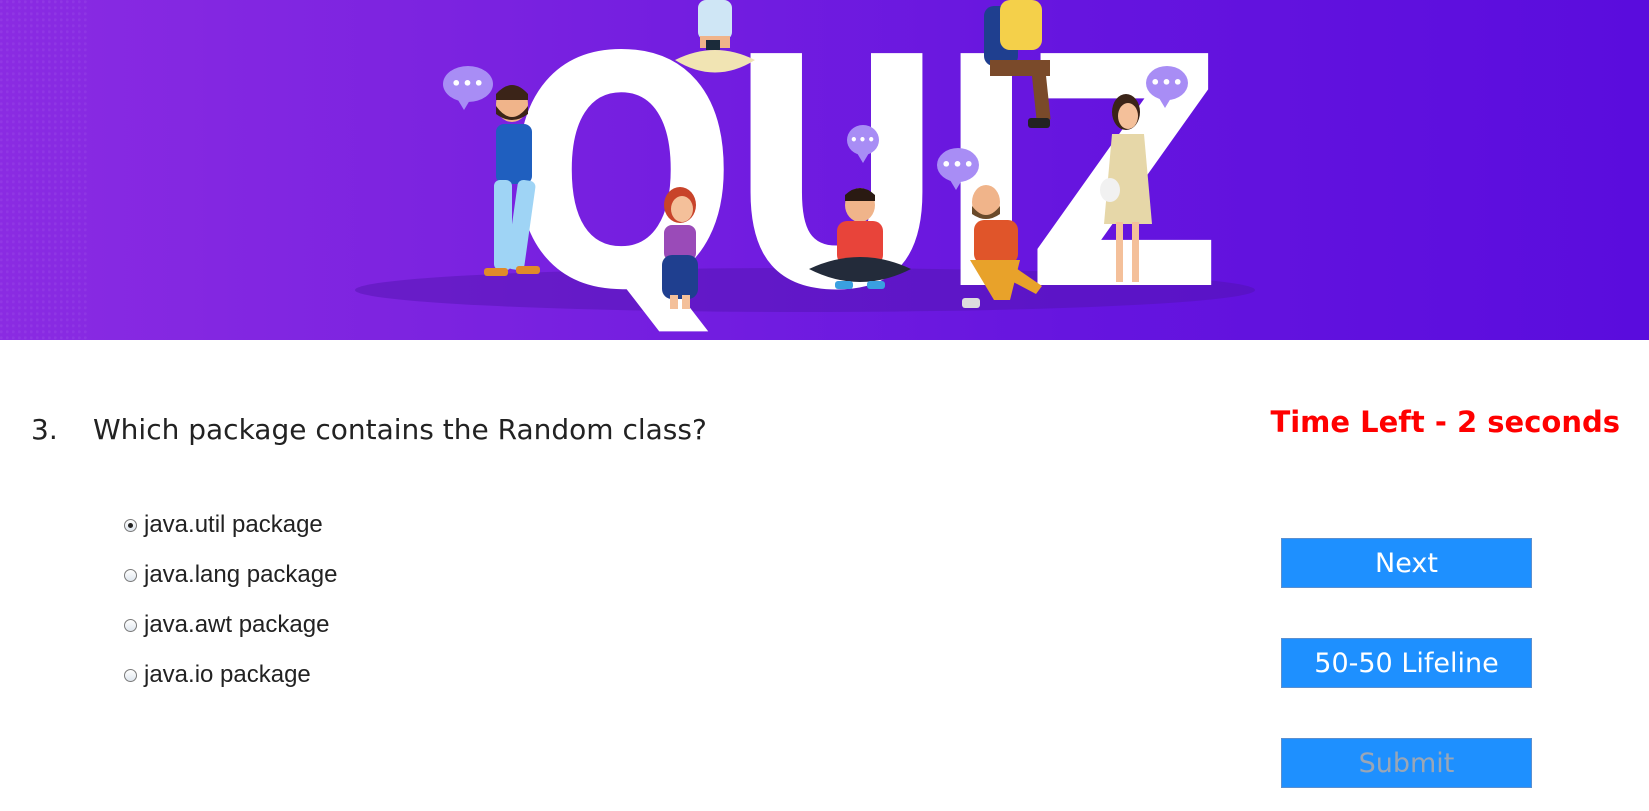 The image size is (1649, 811). I want to click on person-standing-woman-illustration, so click(1126, 188).